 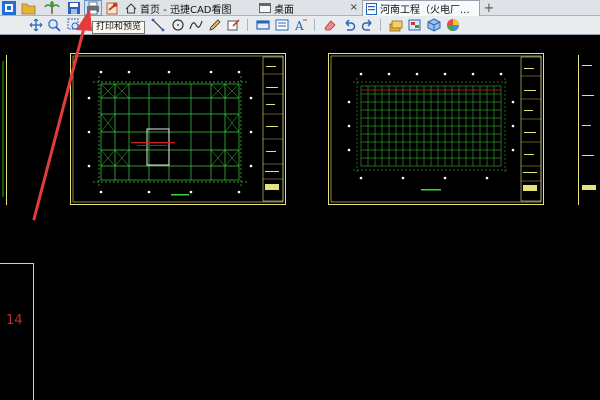 I want to click on sheet-structure-plan, so click(x=178, y=129).